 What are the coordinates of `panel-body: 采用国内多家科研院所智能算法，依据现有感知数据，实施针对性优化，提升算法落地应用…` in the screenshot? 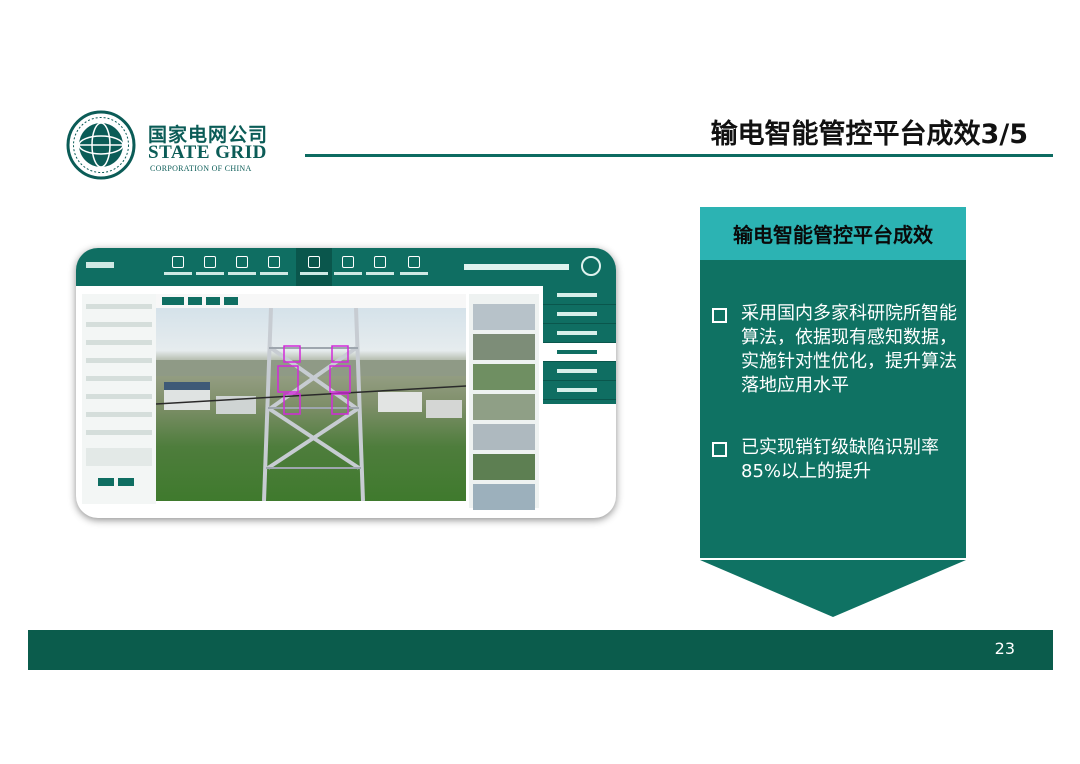 It's located at (833, 409).